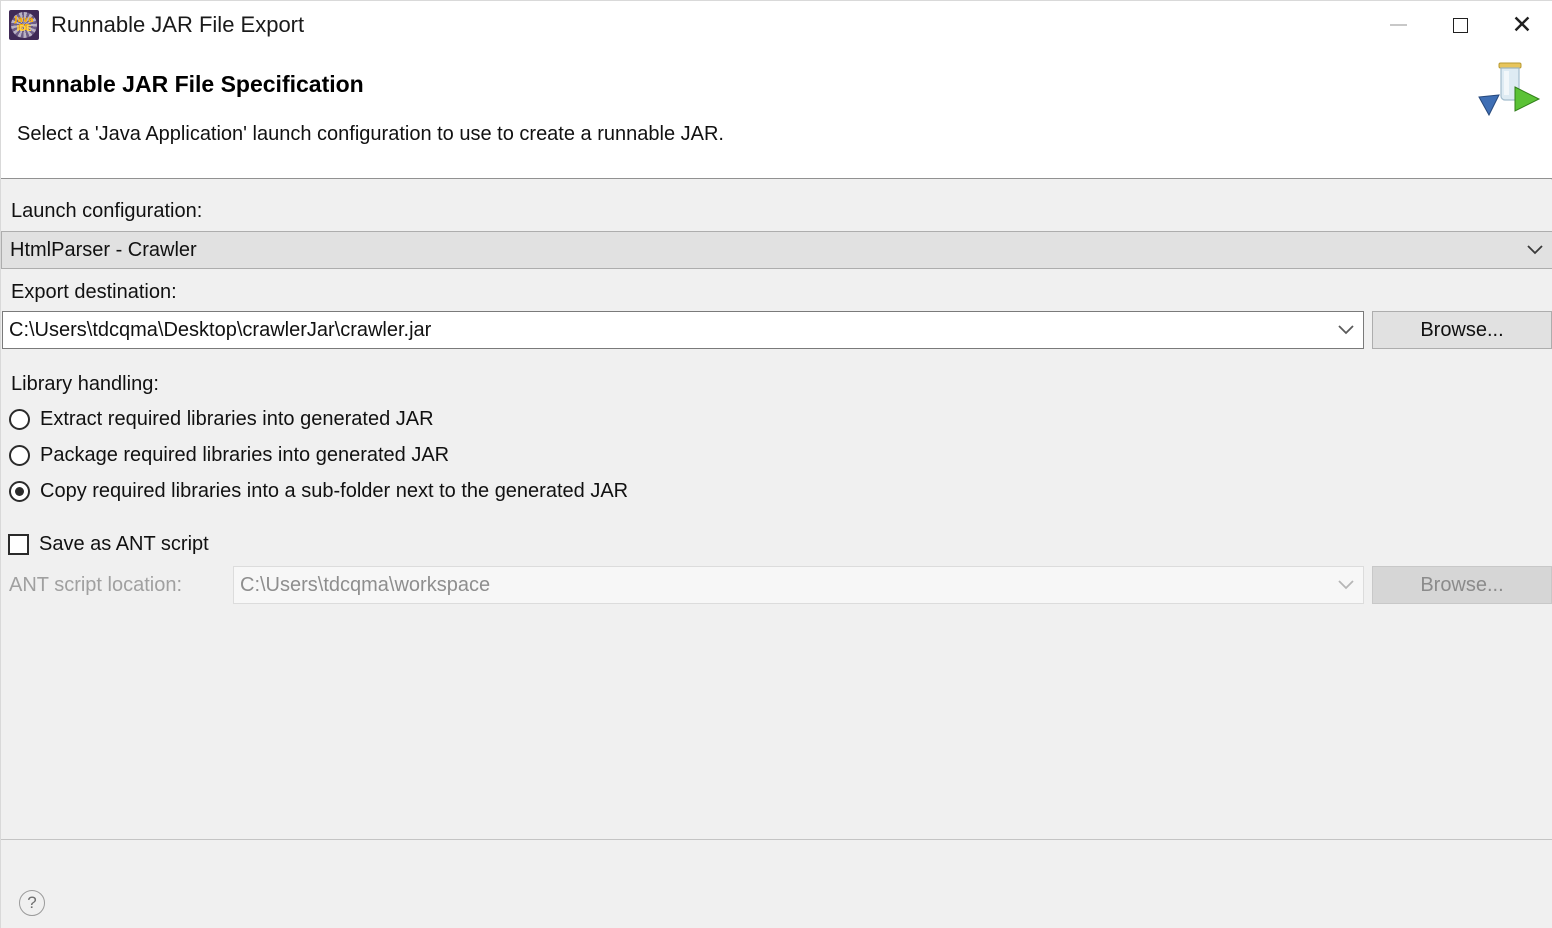 This screenshot has height=928, width=1552. I want to click on maximize-button, so click(1460, 25).